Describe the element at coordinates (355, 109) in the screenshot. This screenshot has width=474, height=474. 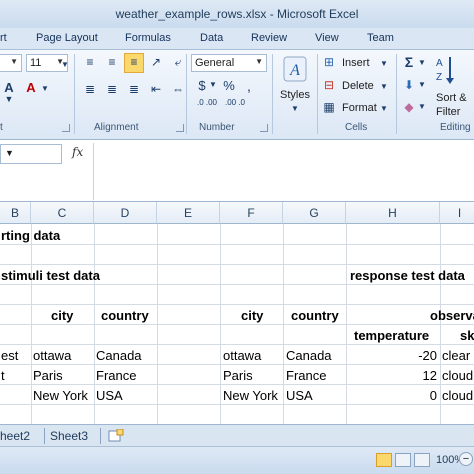
I see `format-cells-button: ▦ Format ▼` at that location.